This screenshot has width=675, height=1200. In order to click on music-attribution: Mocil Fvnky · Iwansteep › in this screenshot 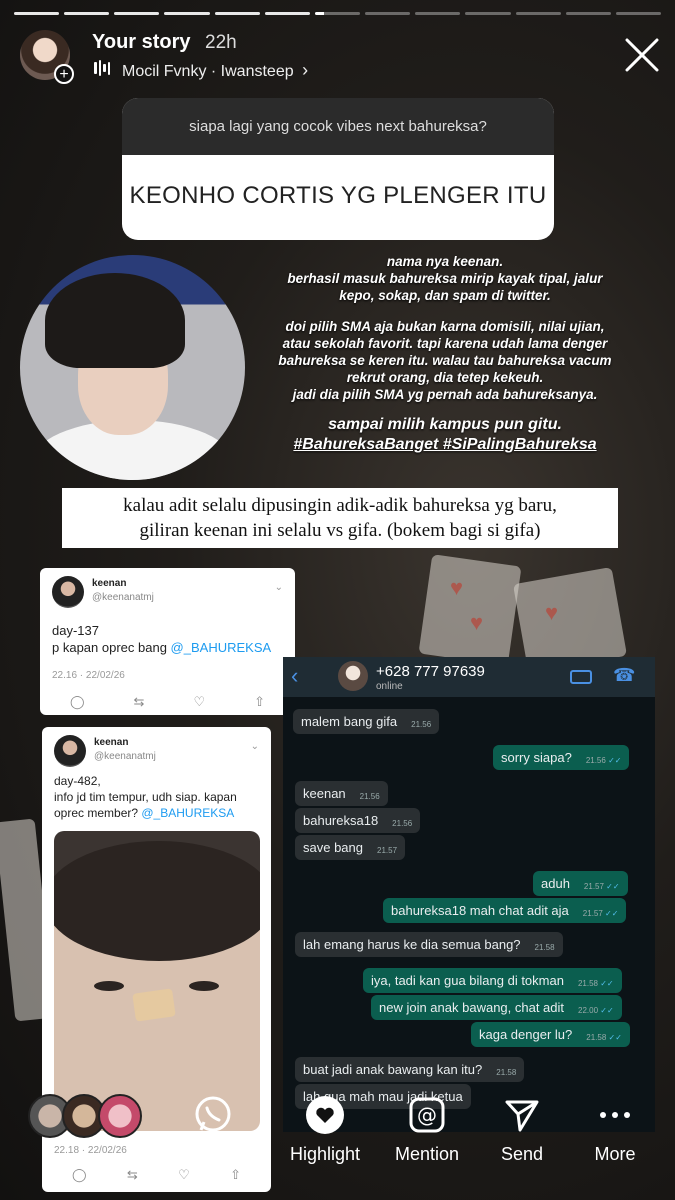, I will do `click(215, 70)`.